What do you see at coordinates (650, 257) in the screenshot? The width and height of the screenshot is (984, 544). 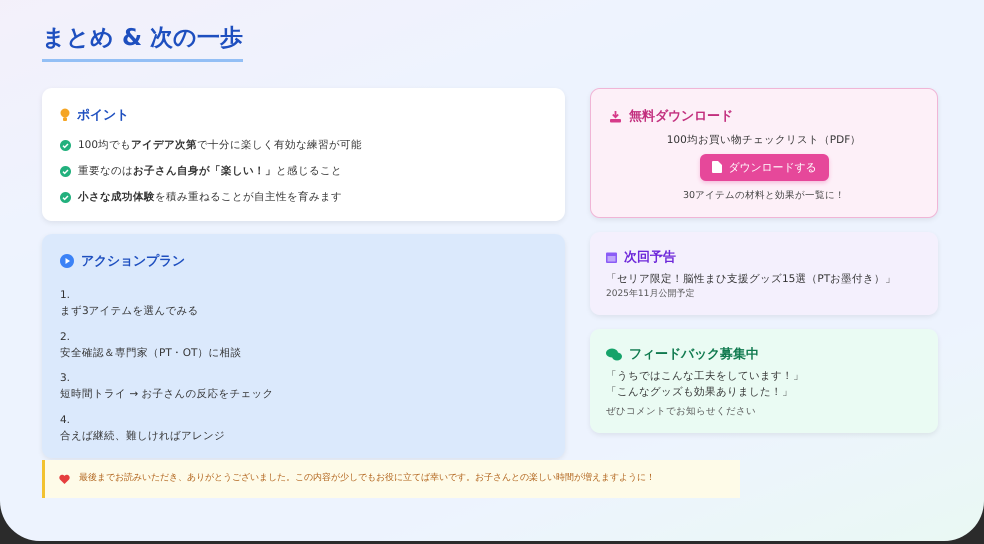 I see `next-episode-heading: 次回予告` at bounding box center [650, 257].